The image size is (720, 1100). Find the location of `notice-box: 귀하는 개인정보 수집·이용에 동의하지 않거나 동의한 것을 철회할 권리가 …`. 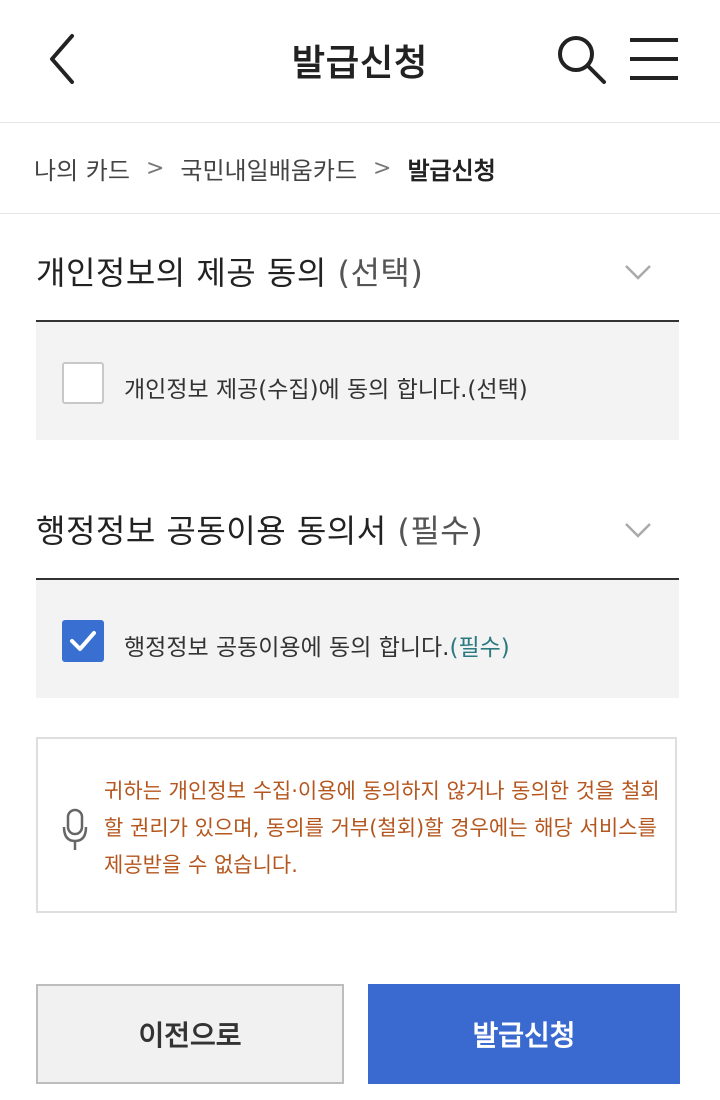

notice-box: 귀하는 개인정보 수집·이용에 동의하지 않거나 동의한 것을 철회할 권리가 … is located at coordinates (356, 825).